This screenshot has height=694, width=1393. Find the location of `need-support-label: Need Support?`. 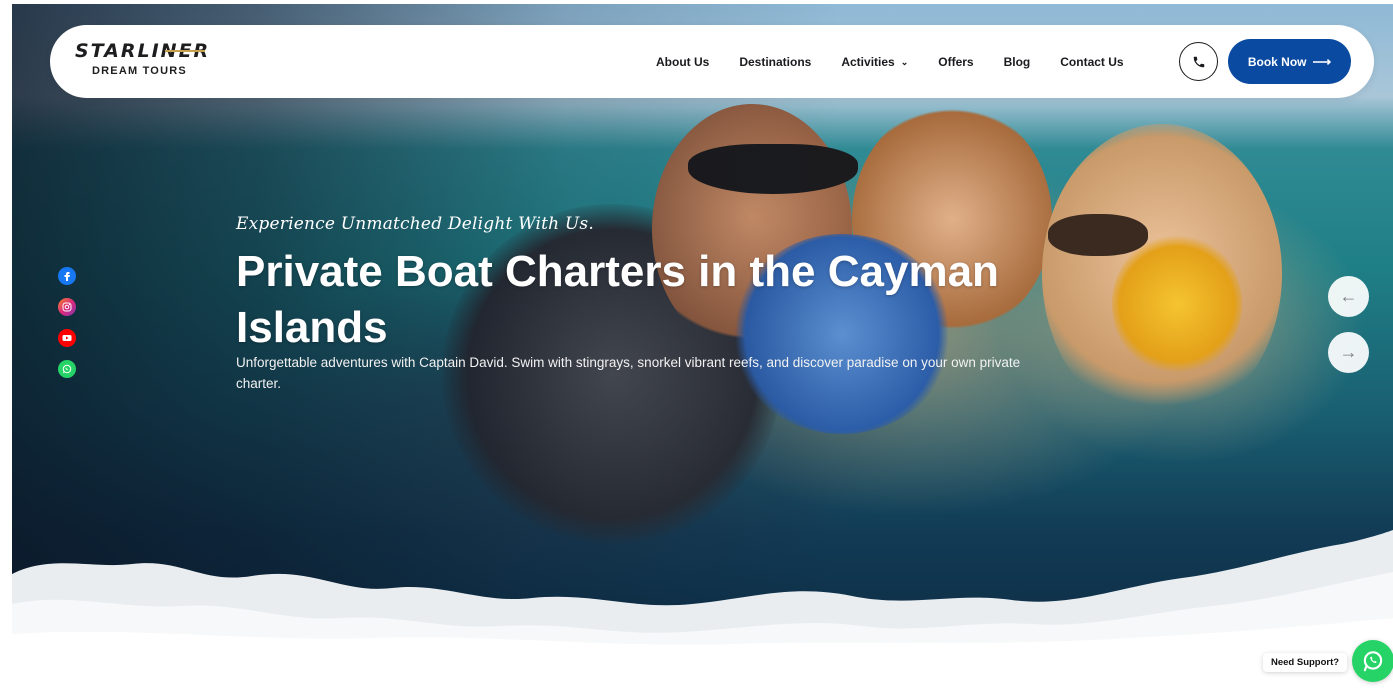

need-support-label: Need Support? is located at coordinates (1305, 662).